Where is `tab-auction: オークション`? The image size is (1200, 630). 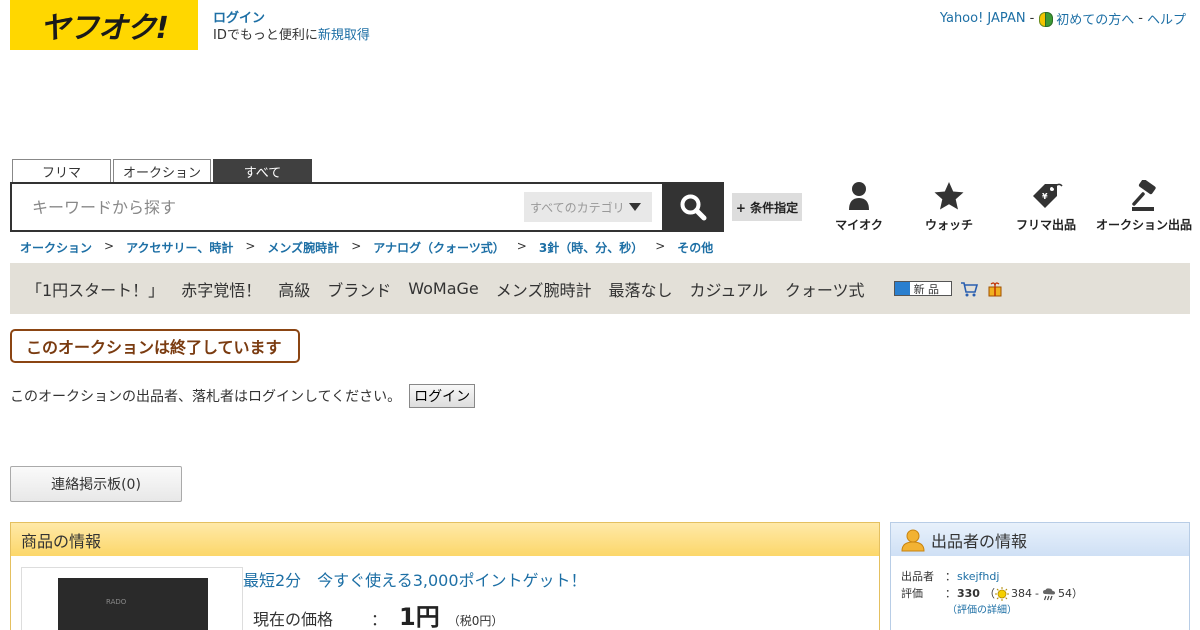 tab-auction: オークション is located at coordinates (162, 171).